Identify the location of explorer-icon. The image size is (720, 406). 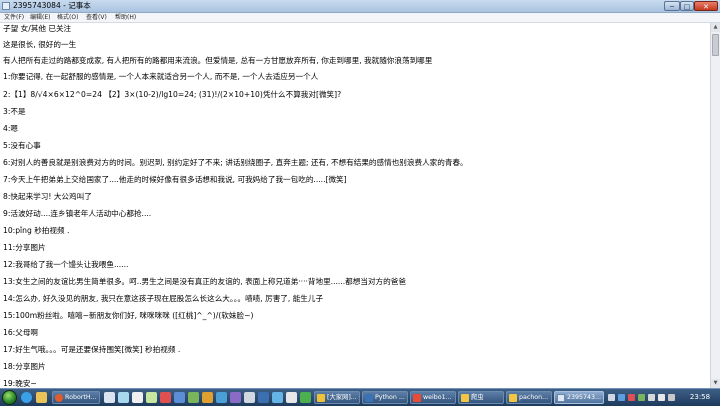
(41, 397).